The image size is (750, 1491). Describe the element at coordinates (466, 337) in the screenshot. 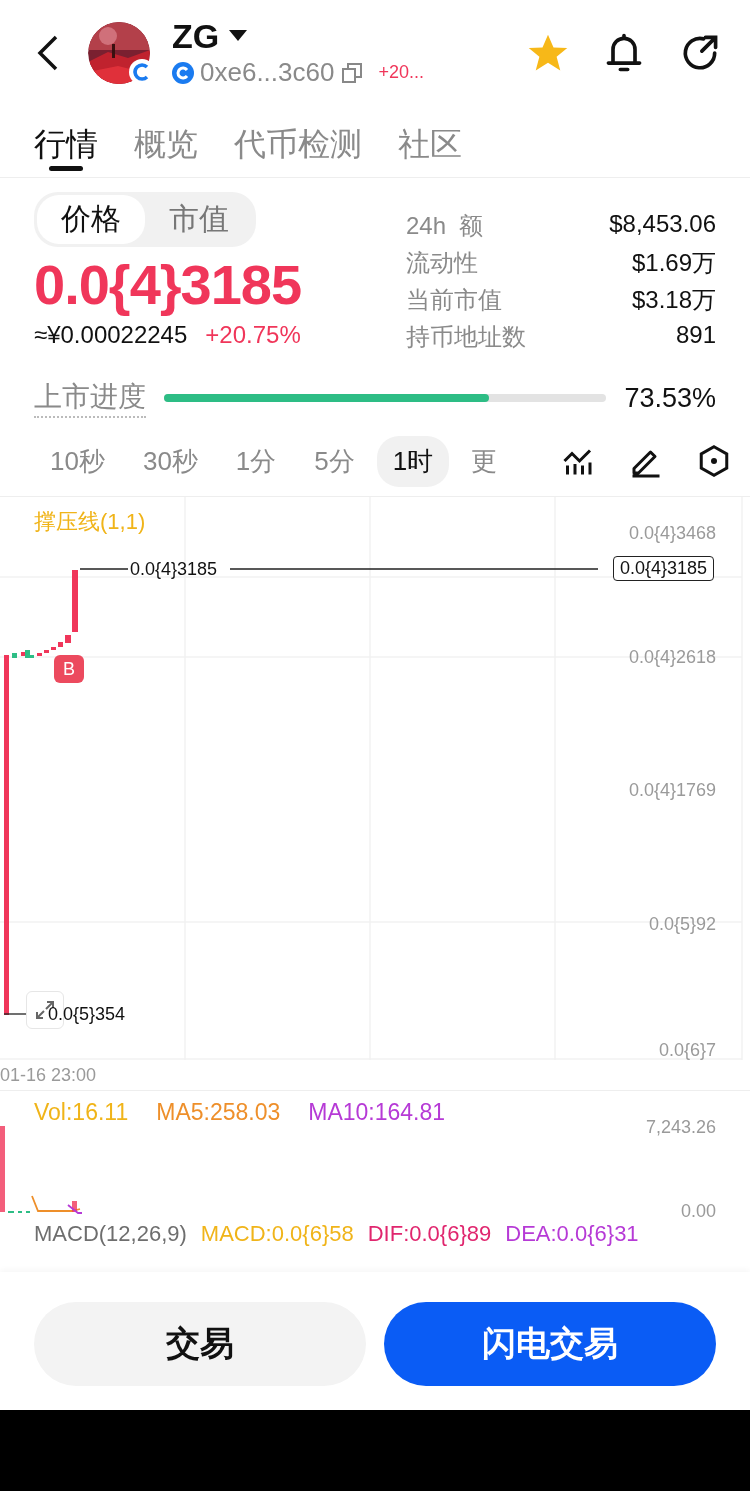

I see `stat-label: 持币地址数` at that location.